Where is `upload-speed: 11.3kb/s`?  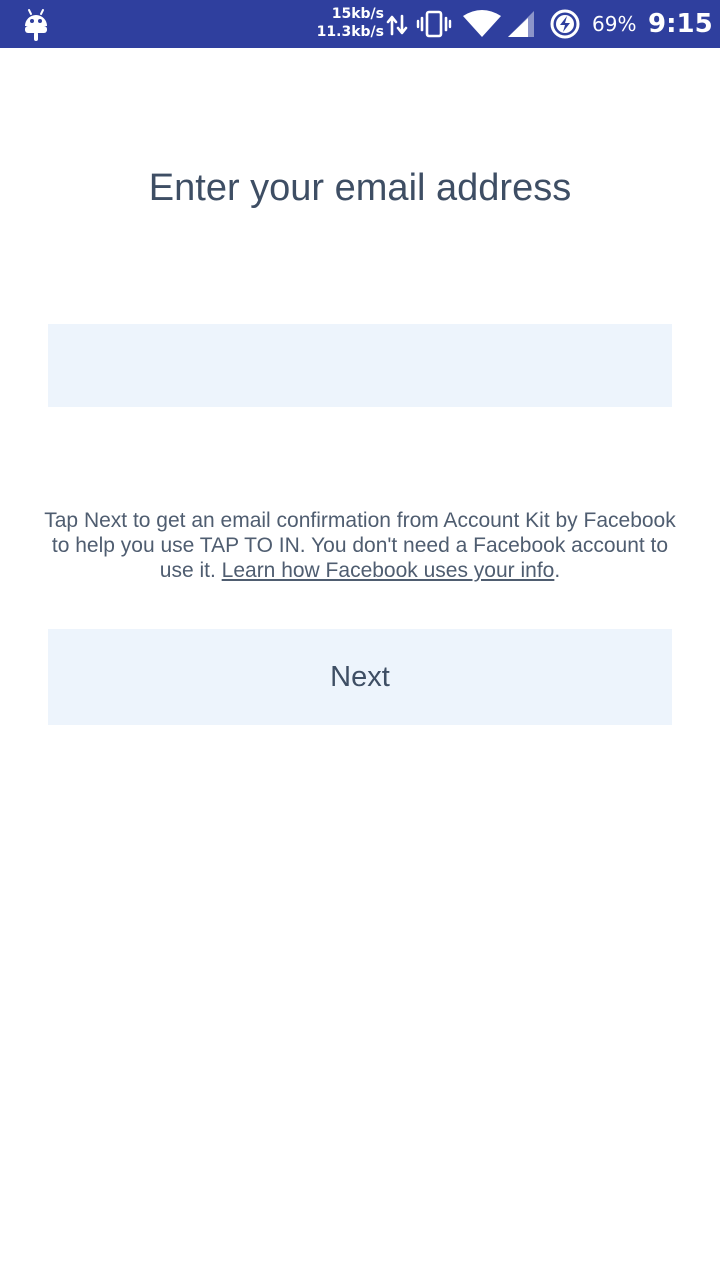
upload-speed: 11.3kb/s is located at coordinates (350, 32).